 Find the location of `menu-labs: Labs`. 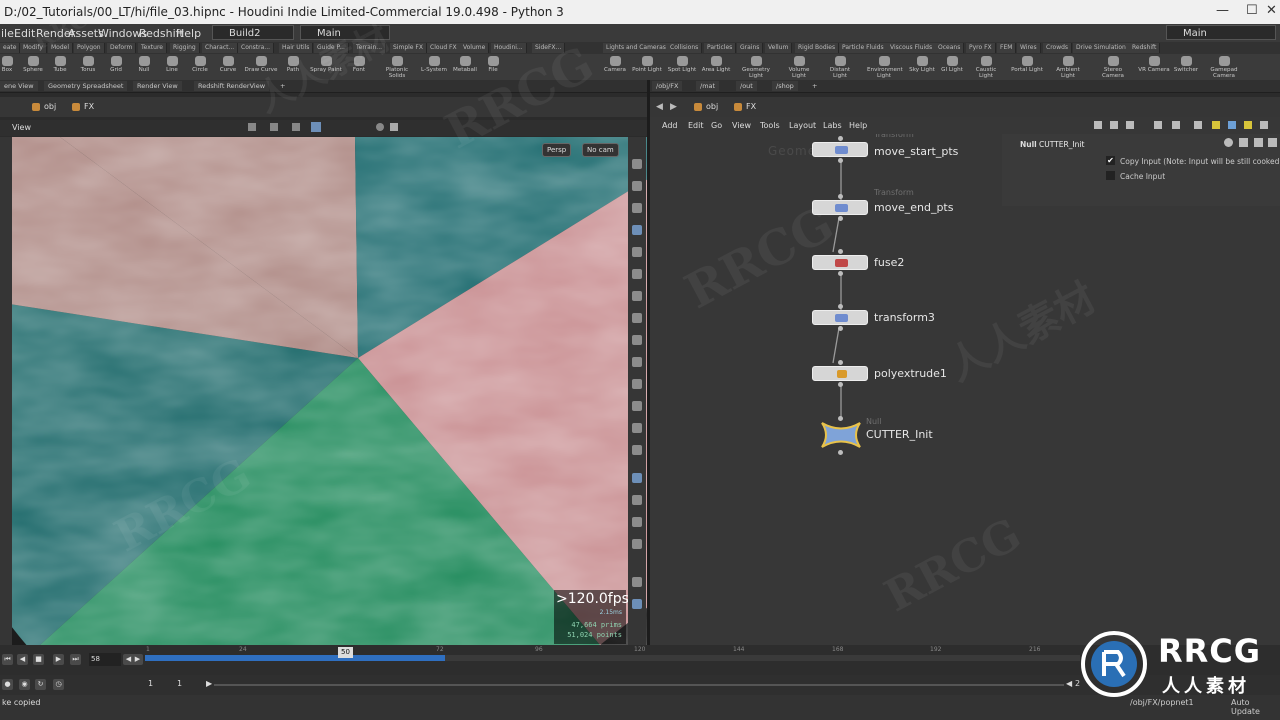

menu-labs: Labs is located at coordinates (832, 125).